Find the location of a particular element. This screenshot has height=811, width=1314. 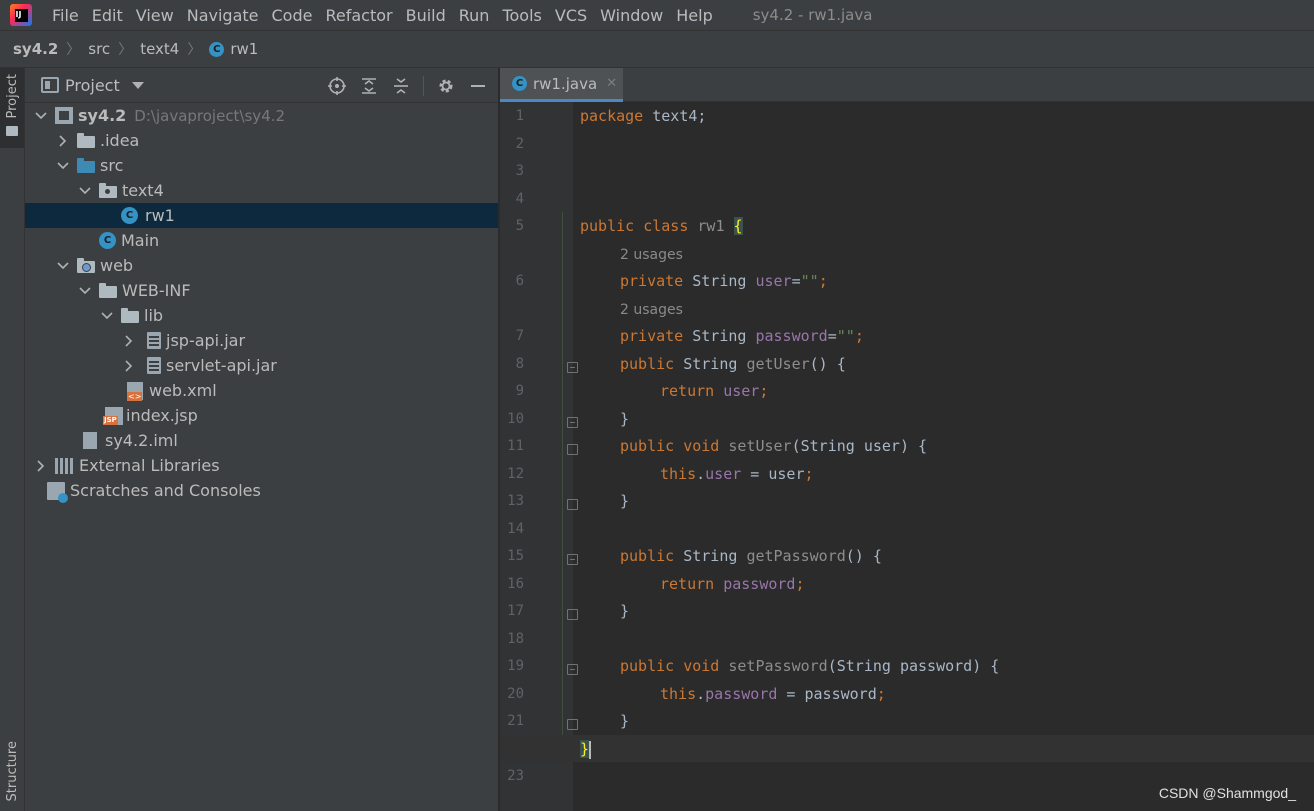

breadcrumb-src: src is located at coordinates (99, 49).